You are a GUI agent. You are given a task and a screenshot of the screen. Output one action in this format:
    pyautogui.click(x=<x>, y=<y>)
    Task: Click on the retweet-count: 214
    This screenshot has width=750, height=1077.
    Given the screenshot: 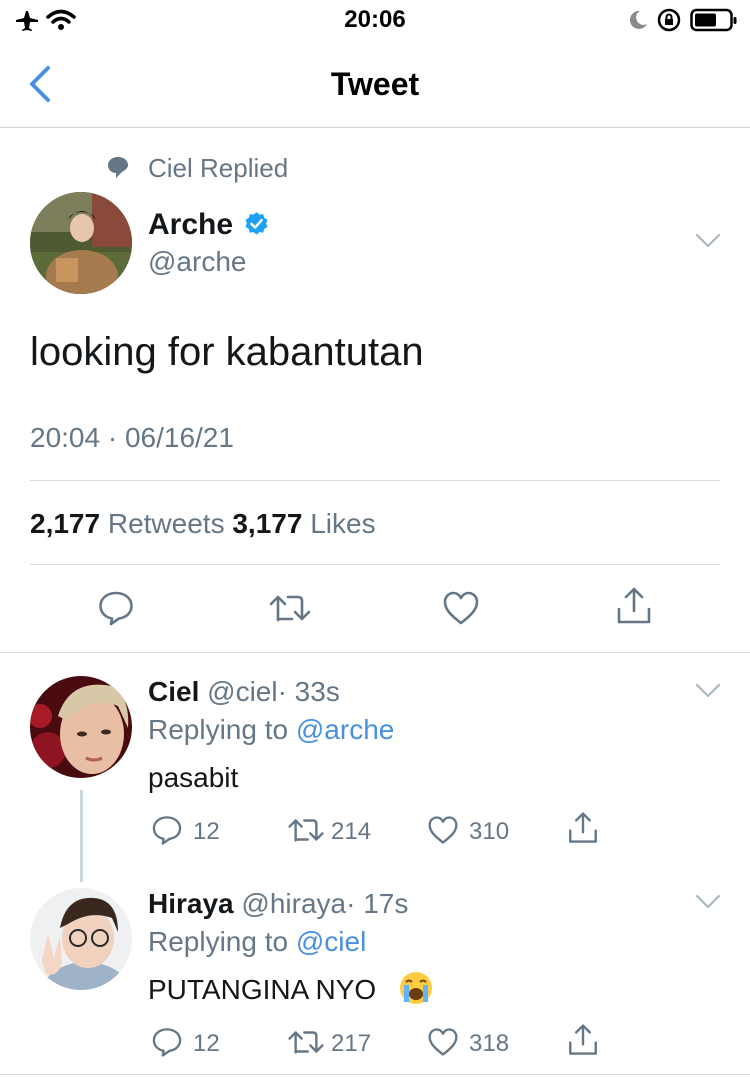 What is the action you would take?
    pyautogui.click(x=351, y=831)
    